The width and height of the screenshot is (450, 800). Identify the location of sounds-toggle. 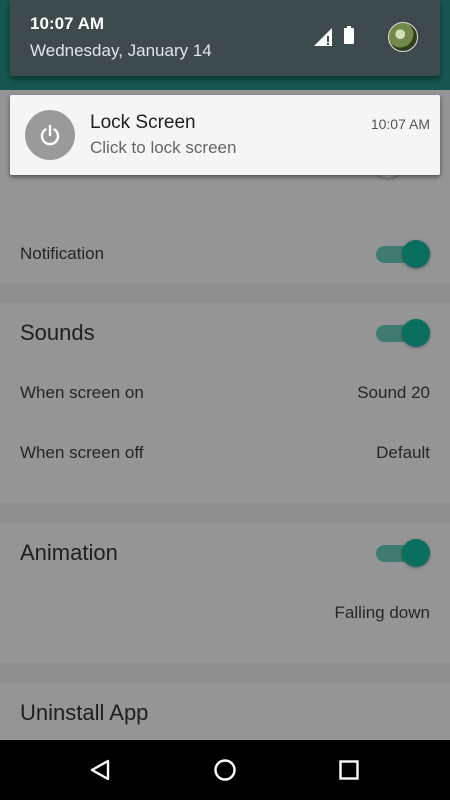
(402, 333).